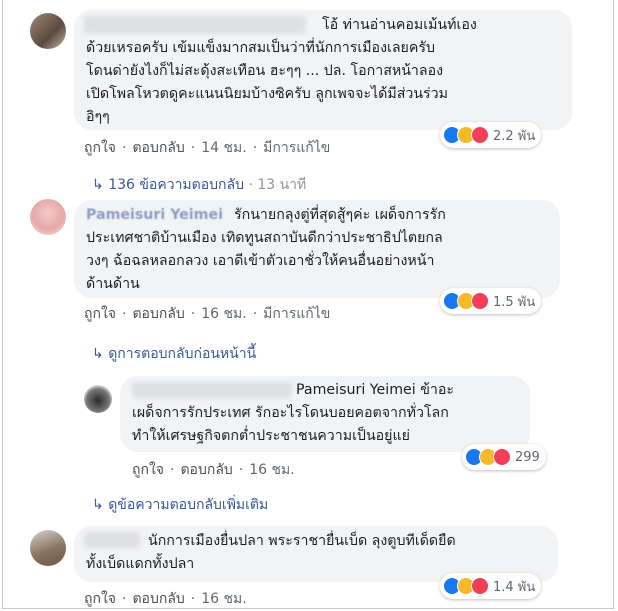 The image size is (618, 611). I want to click on replies-time: 13 นาที, so click(282, 185).